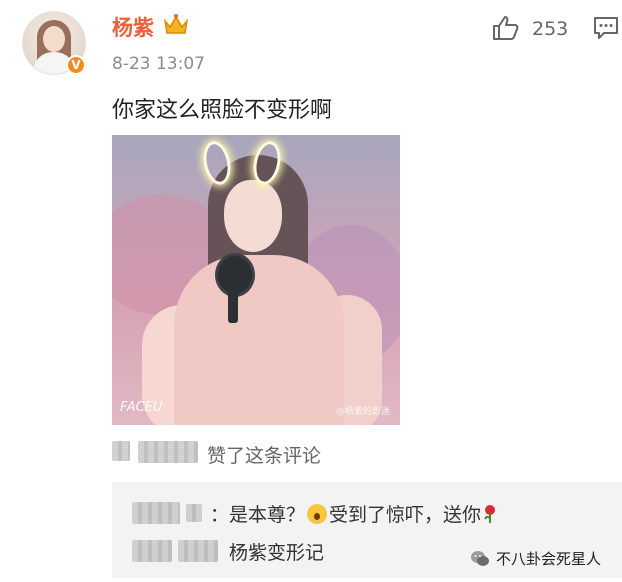  I want to click on verified-icon: V, so click(76, 65).